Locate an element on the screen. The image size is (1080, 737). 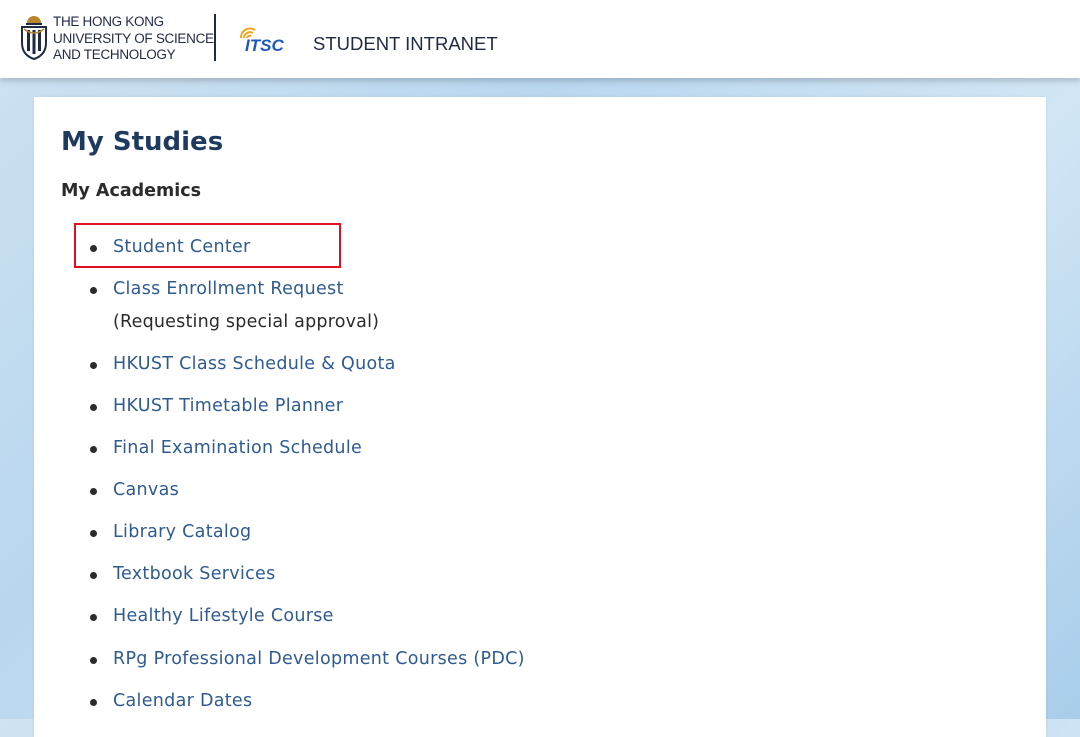
link-note: (Requesting special approval) is located at coordinates (246, 322).